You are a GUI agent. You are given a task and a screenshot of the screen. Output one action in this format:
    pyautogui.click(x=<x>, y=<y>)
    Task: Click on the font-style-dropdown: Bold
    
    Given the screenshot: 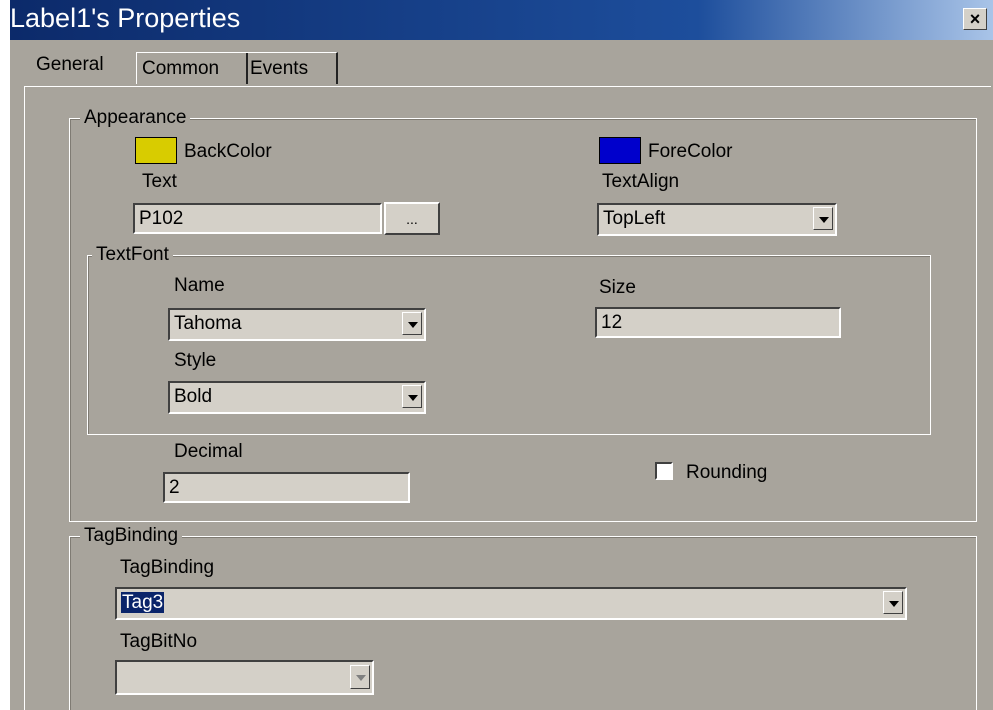 What is the action you would take?
    pyautogui.click(x=297, y=397)
    